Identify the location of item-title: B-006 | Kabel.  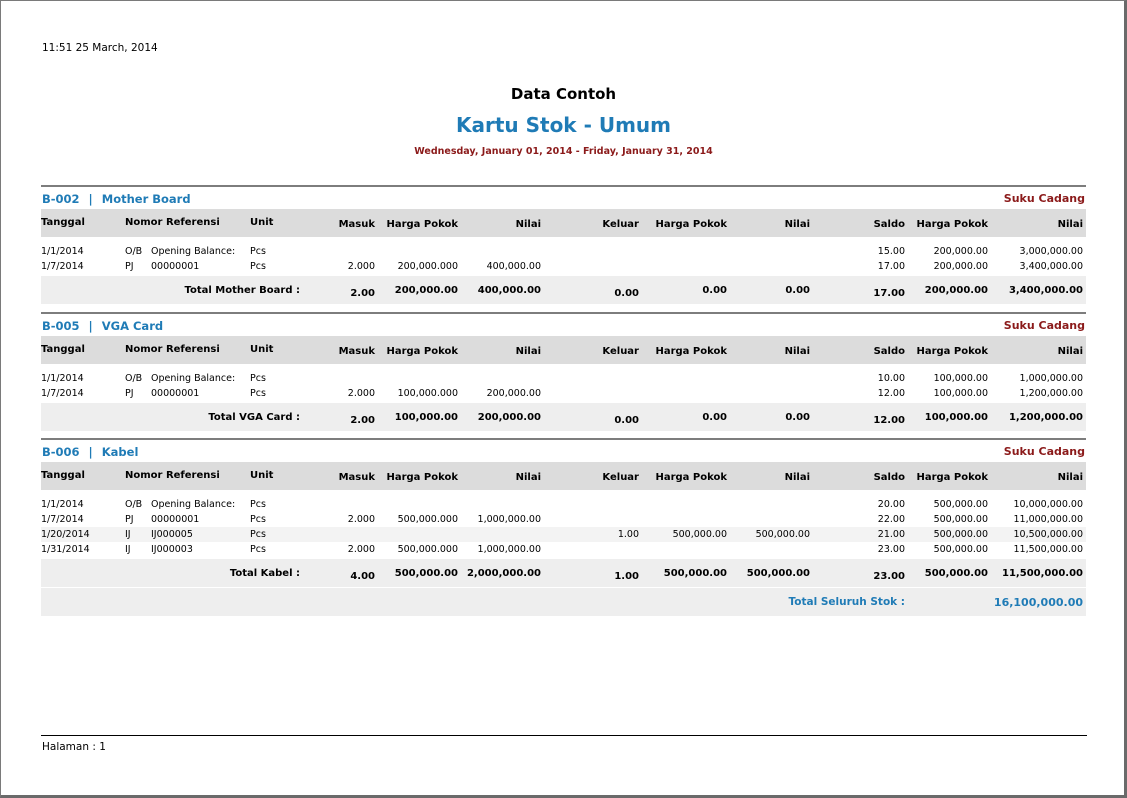
(90, 452).